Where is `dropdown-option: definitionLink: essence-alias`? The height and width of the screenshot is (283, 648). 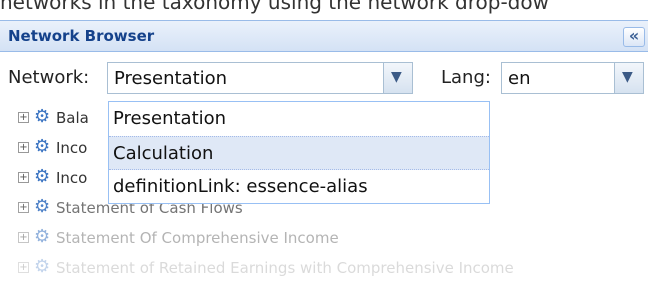
dropdown-option: definitionLink: essence-alias is located at coordinates (299, 187).